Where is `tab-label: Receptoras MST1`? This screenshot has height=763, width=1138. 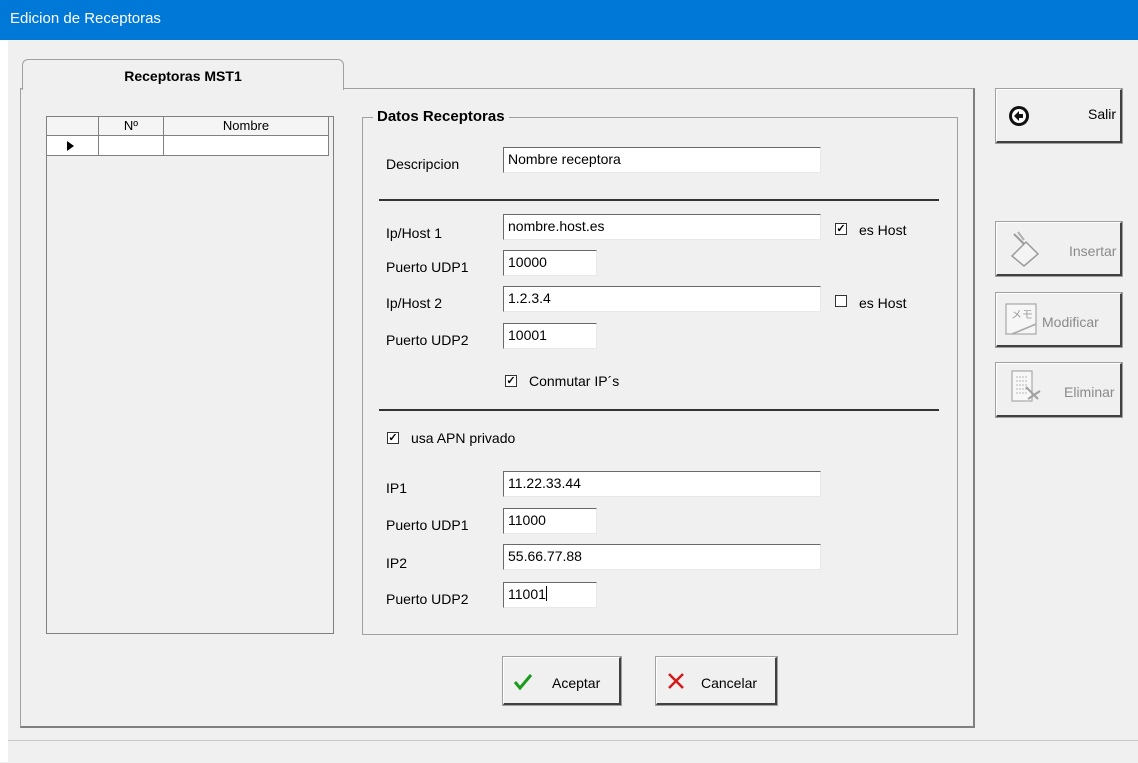
tab-label: Receptoras MST1 is located at coordinates (183, 76).